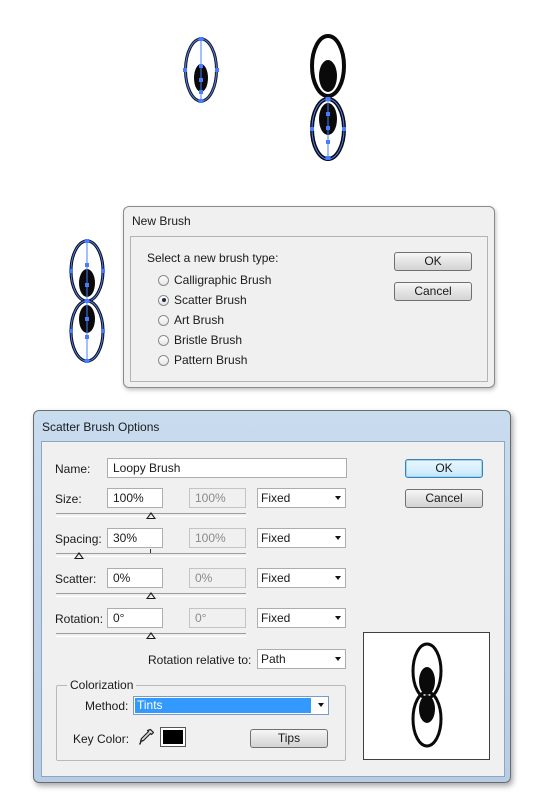  I want to click on radio-label: Pattern Brush, so click(211, 360).